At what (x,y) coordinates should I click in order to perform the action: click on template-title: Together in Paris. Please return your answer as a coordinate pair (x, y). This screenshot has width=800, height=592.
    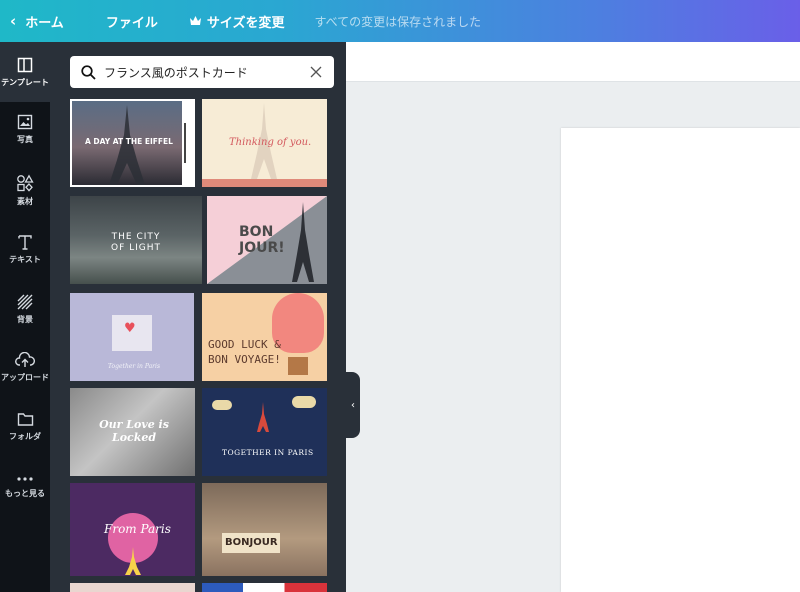
    Looking at the image, I should click on (134, 366).